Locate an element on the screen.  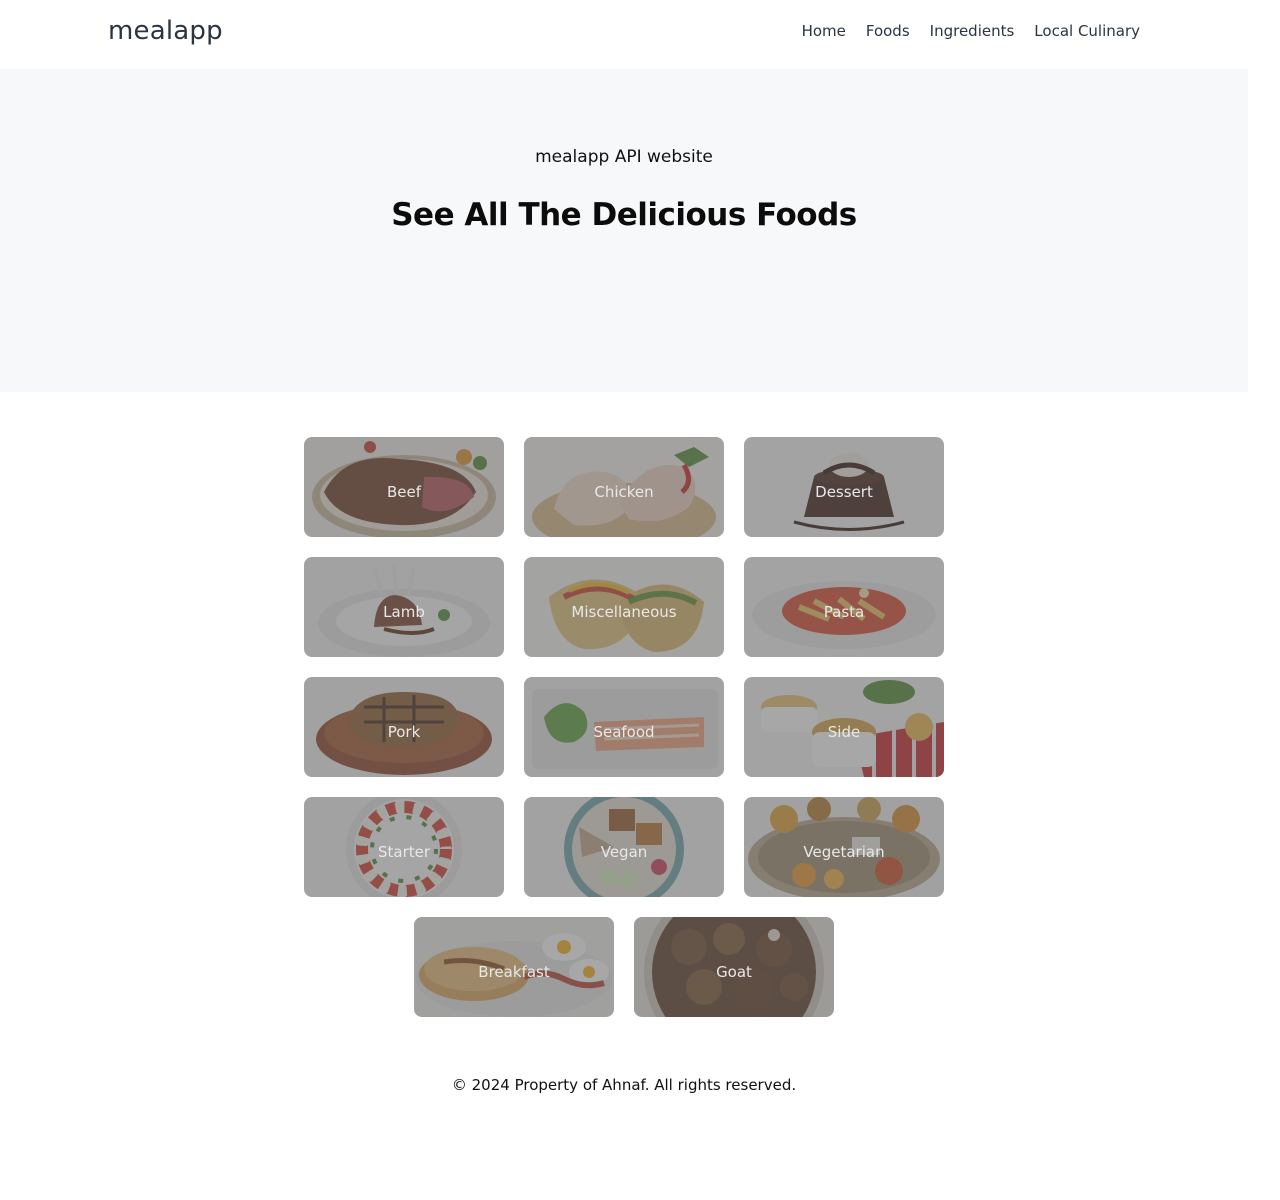
category-card-side: Side is located at coordinates (844, 727).